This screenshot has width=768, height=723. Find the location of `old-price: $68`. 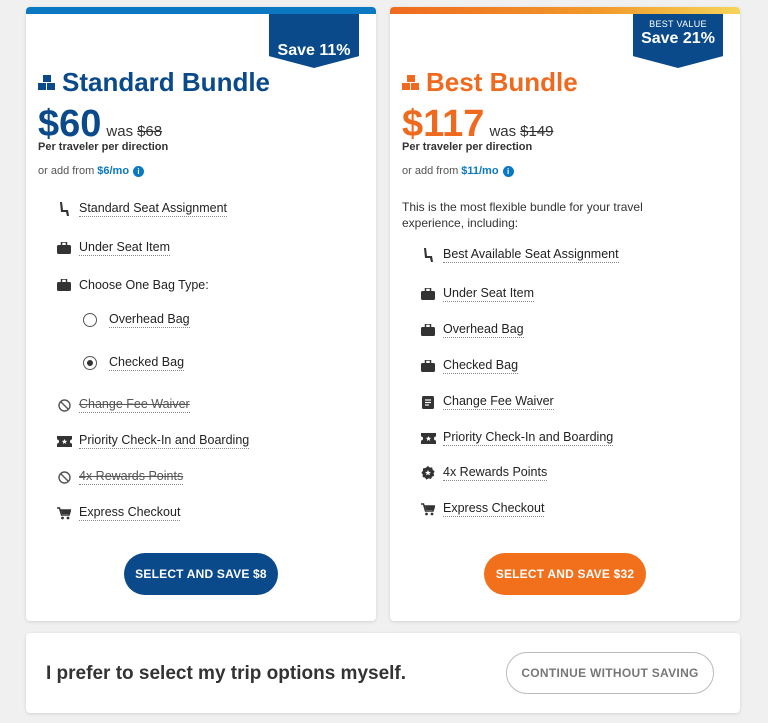

old-price: $68 is located at coordinates (150, 131).